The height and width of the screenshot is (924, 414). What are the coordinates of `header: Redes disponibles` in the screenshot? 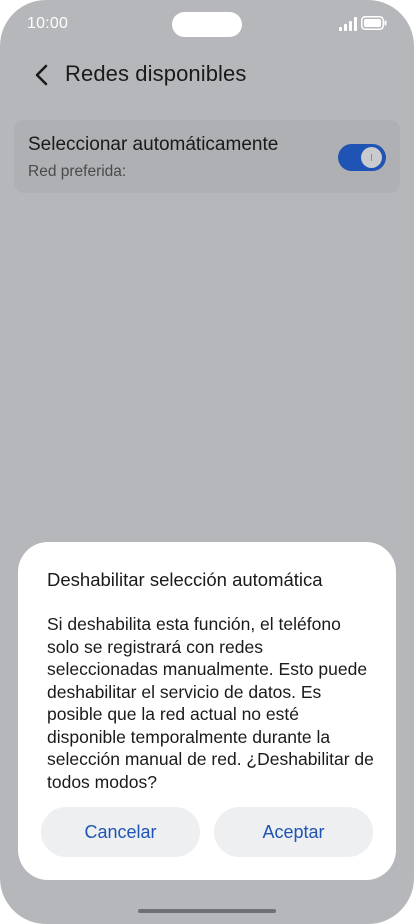 It's located at (207, 76).